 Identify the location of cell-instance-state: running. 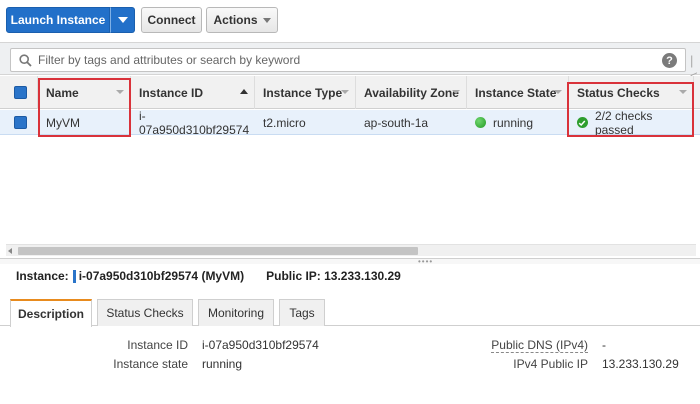
(518, 122).